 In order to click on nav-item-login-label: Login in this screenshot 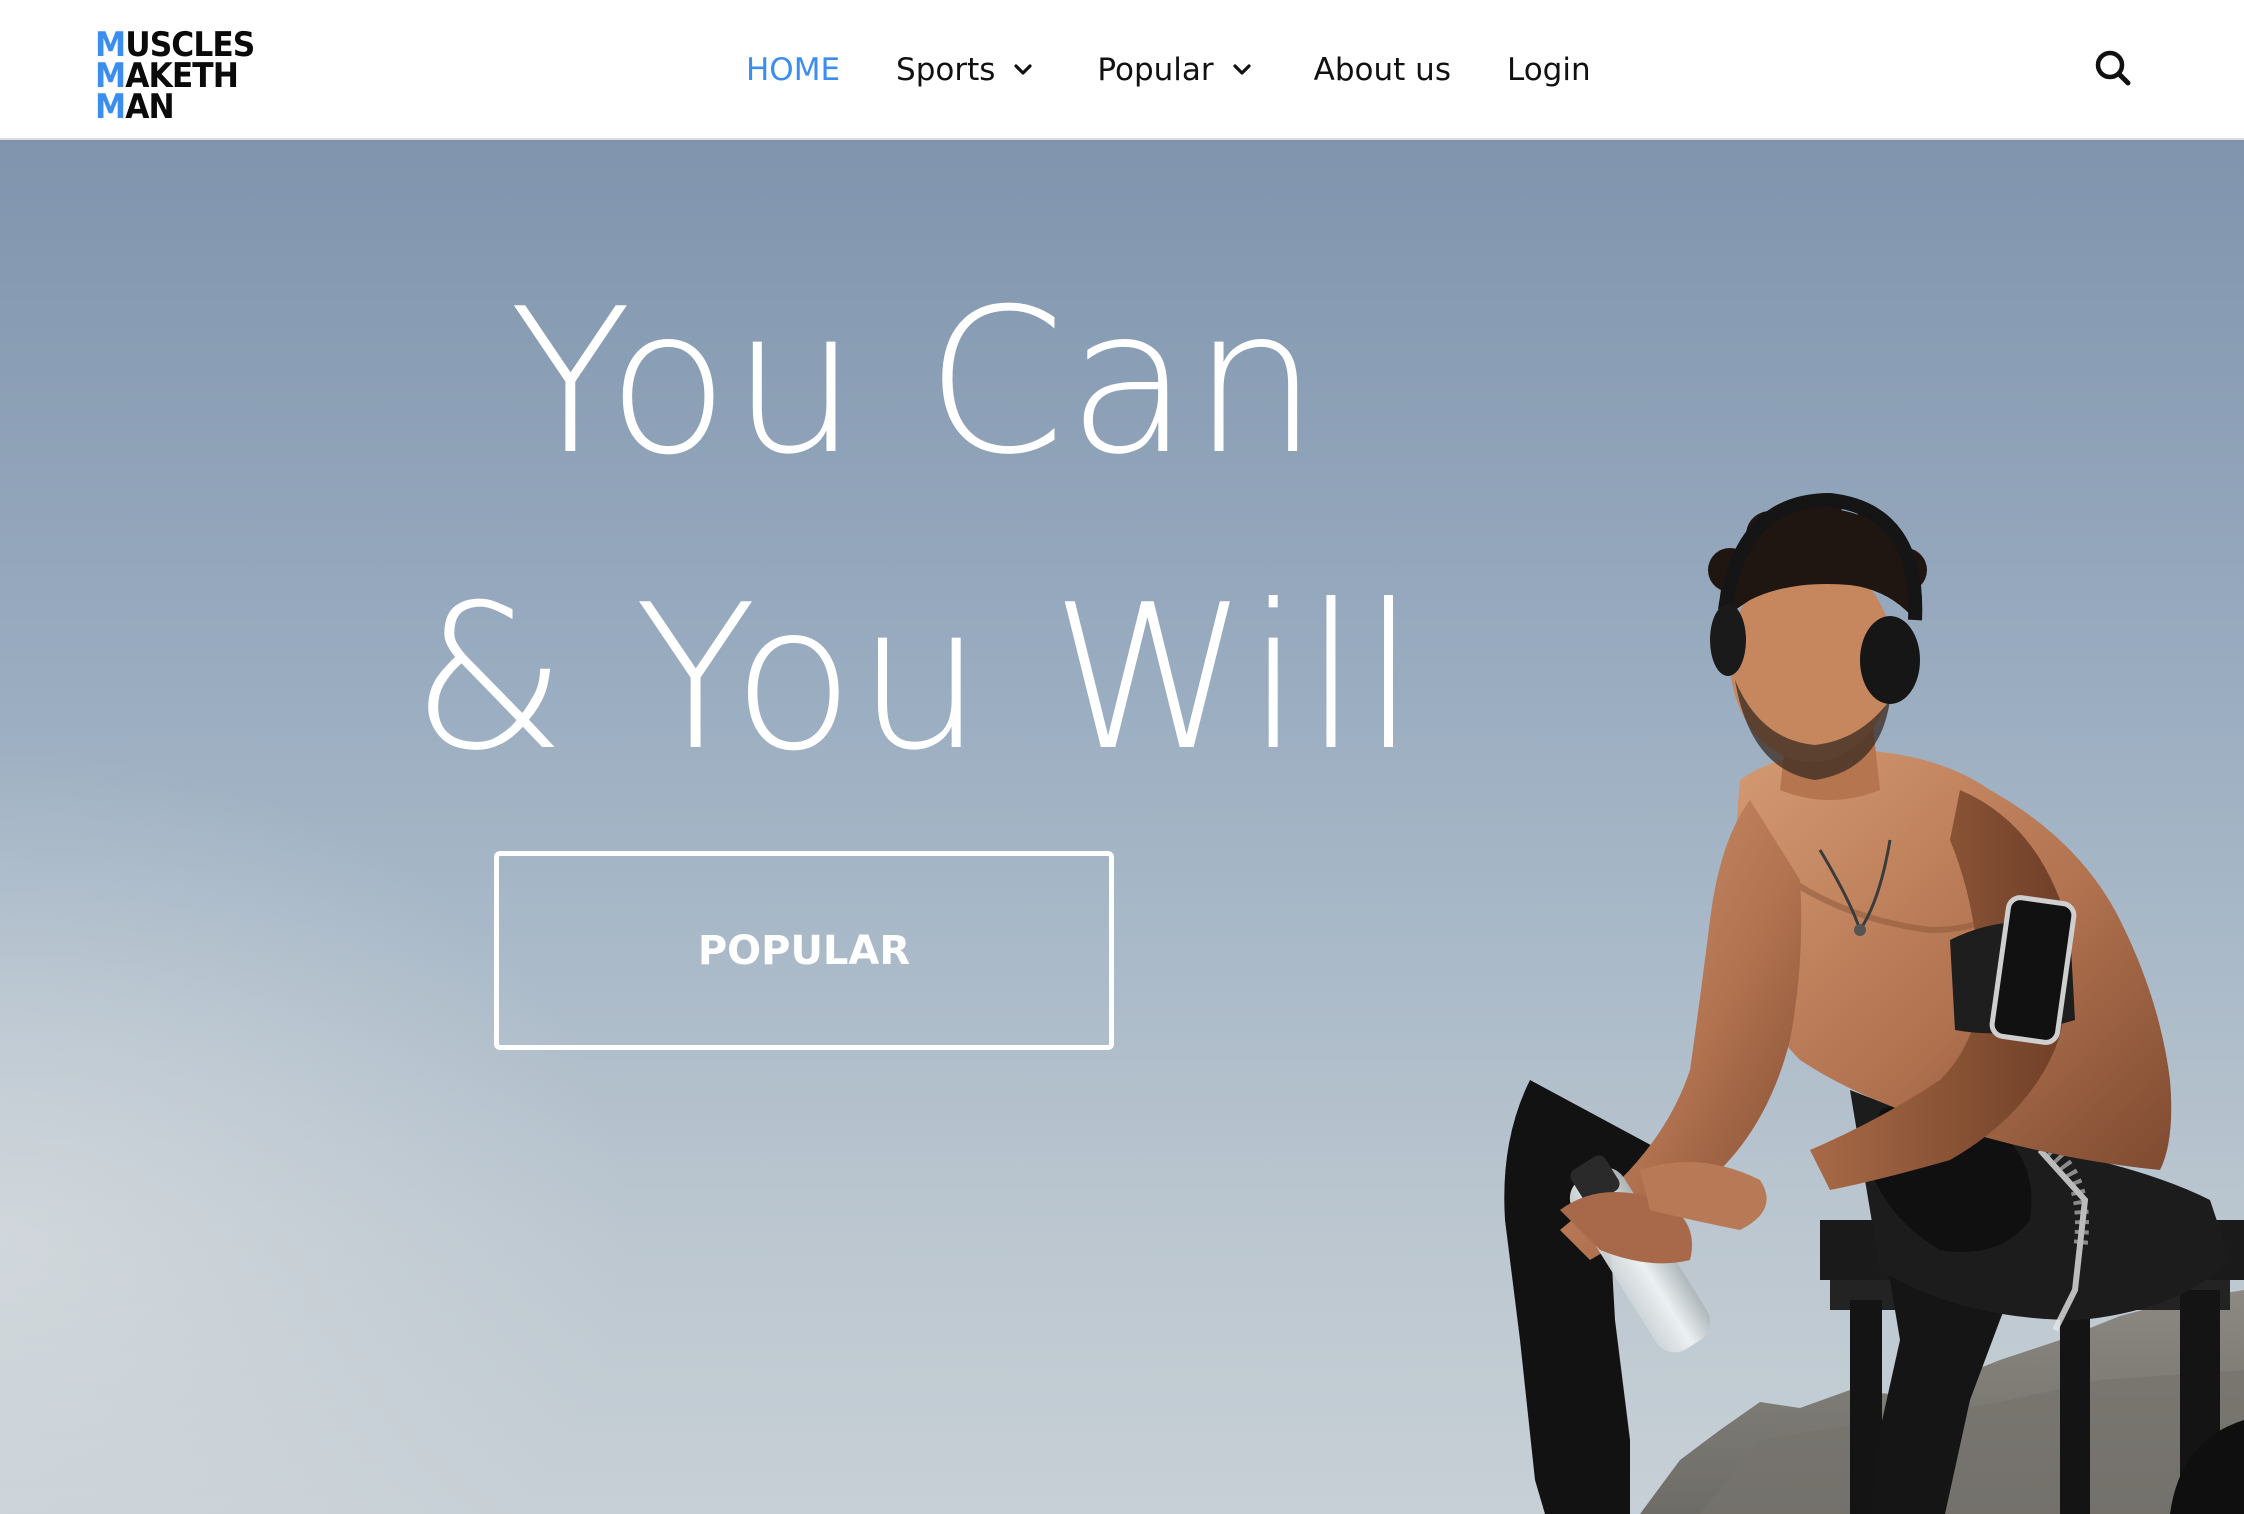, I will do `click(1548, 70)`.